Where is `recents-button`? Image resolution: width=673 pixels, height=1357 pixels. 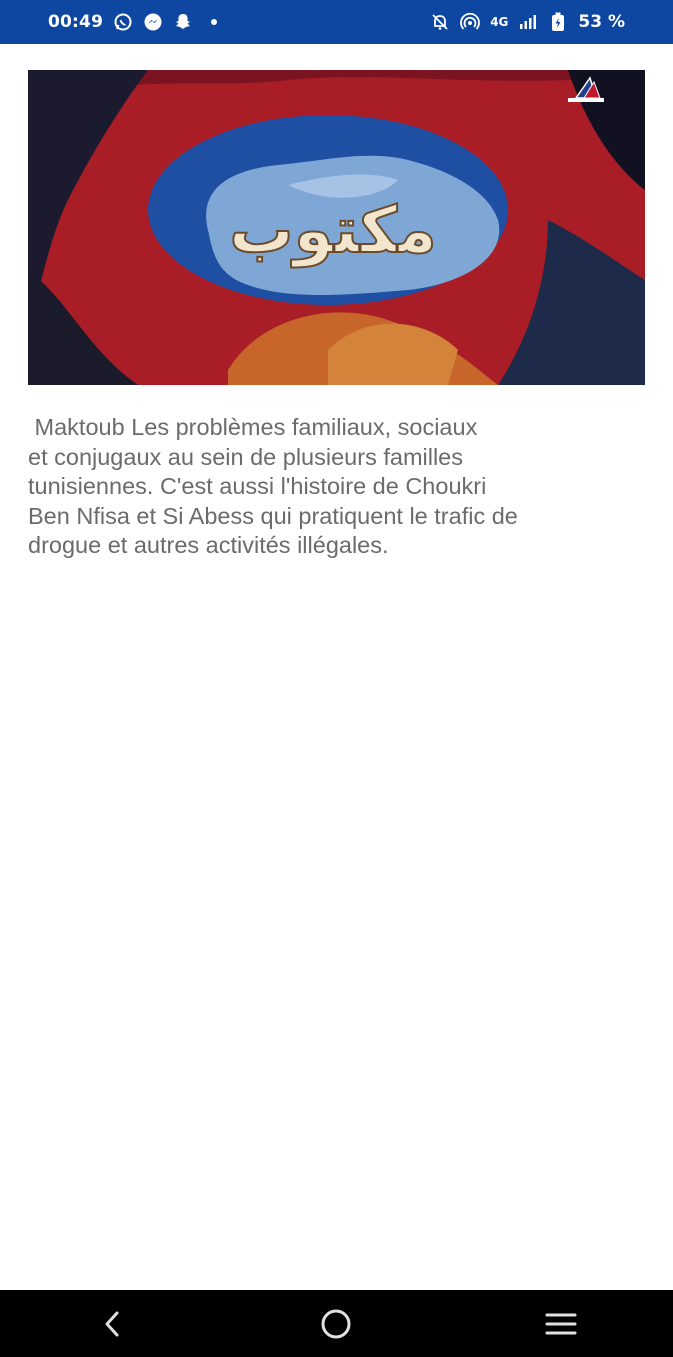
recents-button is located at coordinates (561, 1324).